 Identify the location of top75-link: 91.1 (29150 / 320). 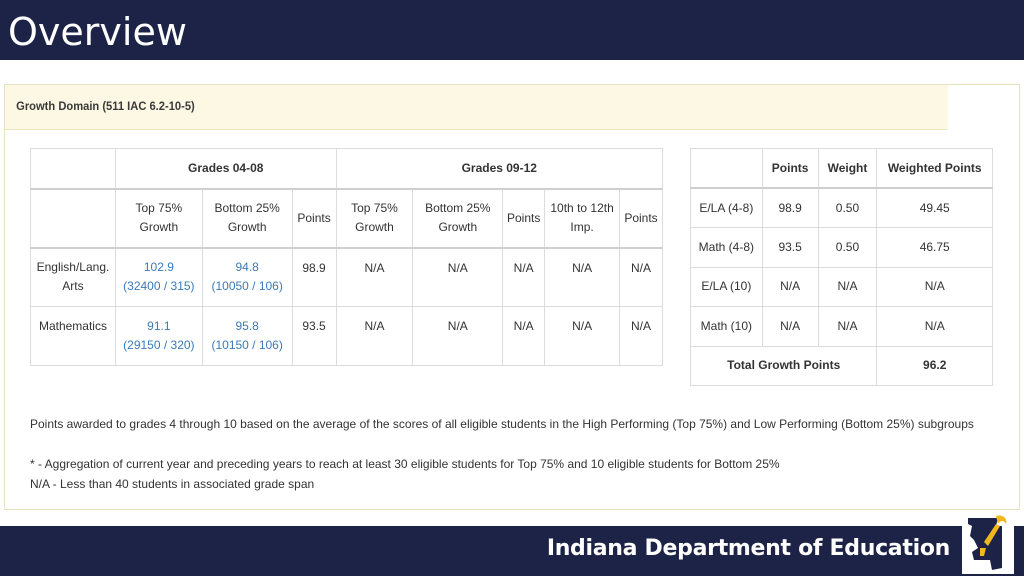
(158, 336).